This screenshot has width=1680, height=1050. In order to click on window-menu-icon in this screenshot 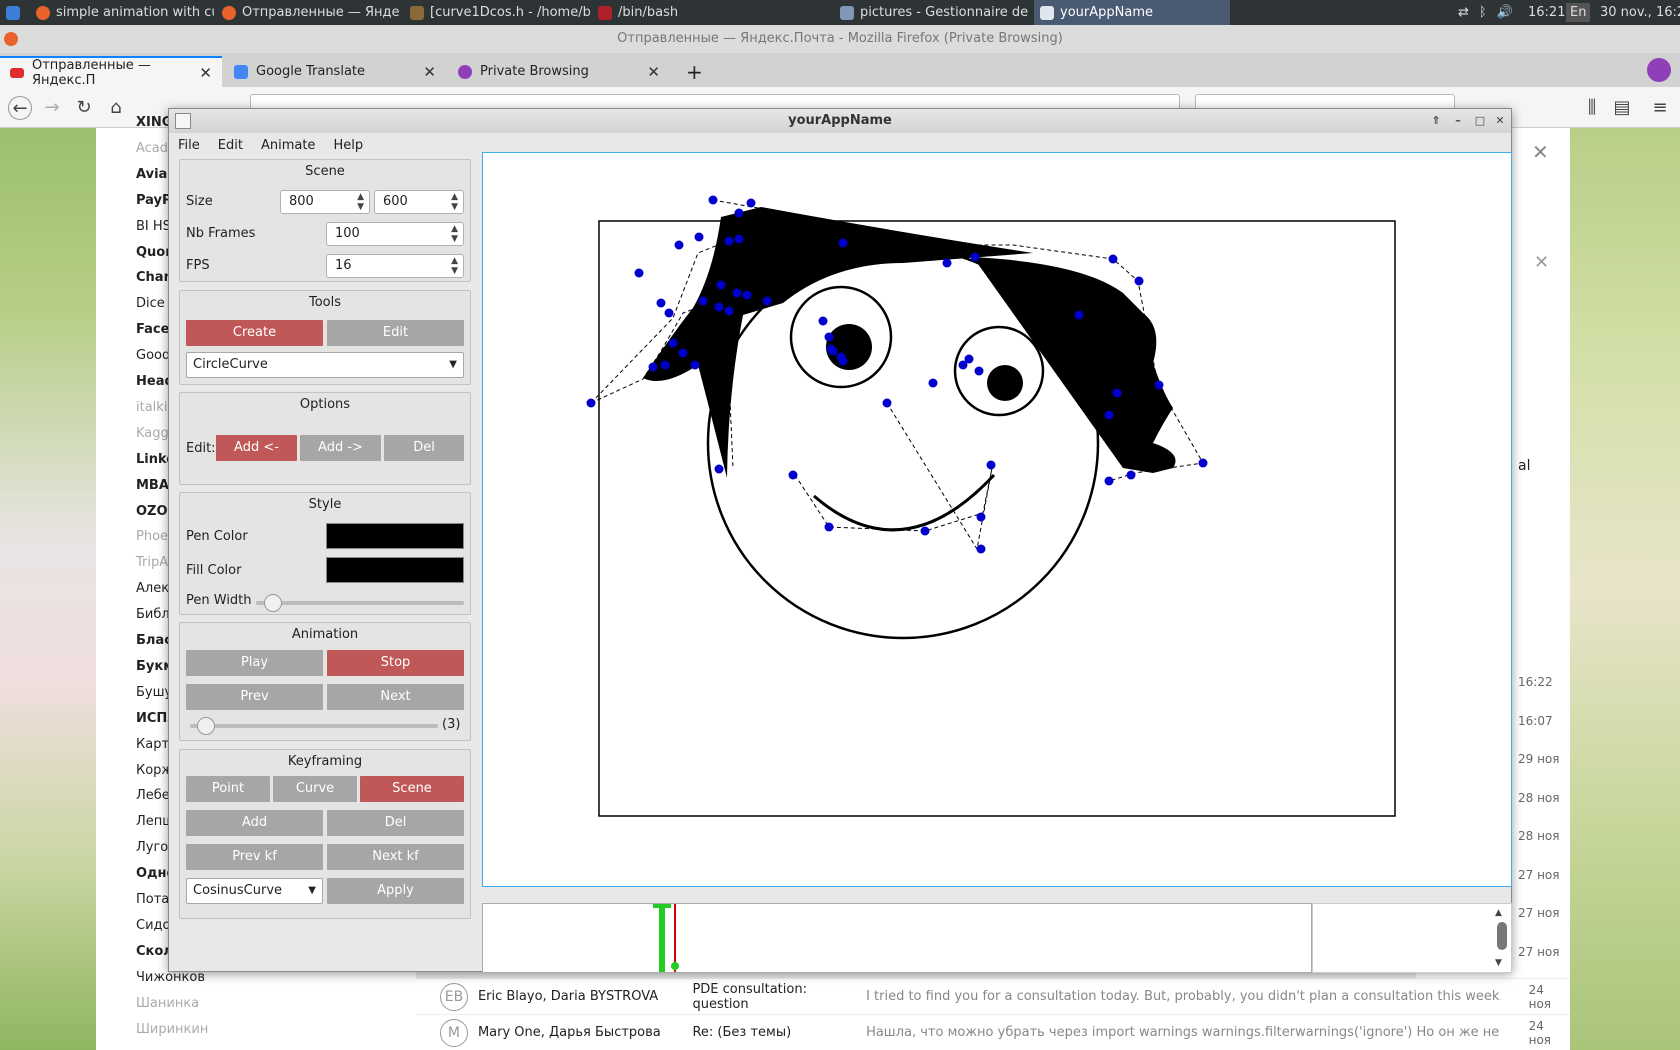, I will do `click(183, 121)`.